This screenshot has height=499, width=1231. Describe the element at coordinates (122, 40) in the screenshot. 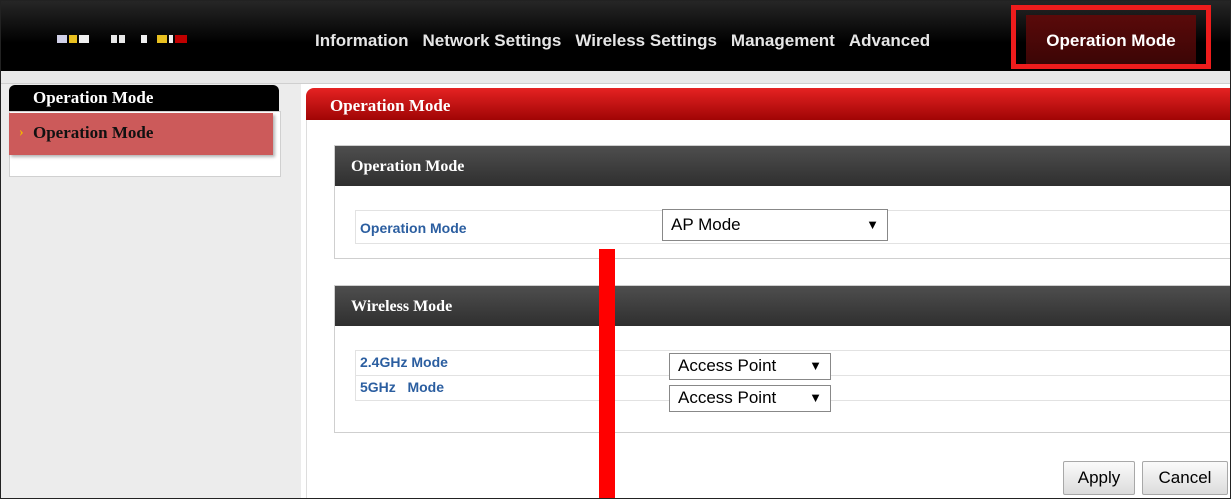

I see `brand-logo` at that location.